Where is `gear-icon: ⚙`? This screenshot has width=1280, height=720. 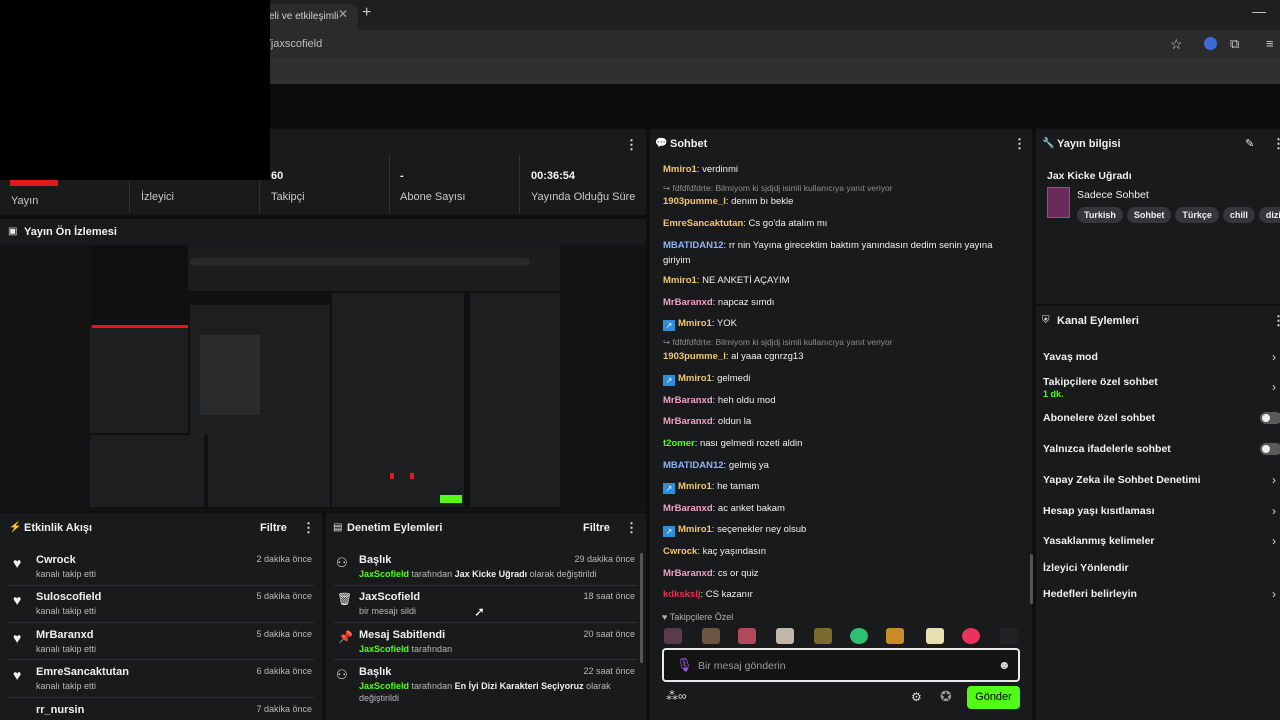
gear-icon: ⚙ is located at coordinates (916, 697).